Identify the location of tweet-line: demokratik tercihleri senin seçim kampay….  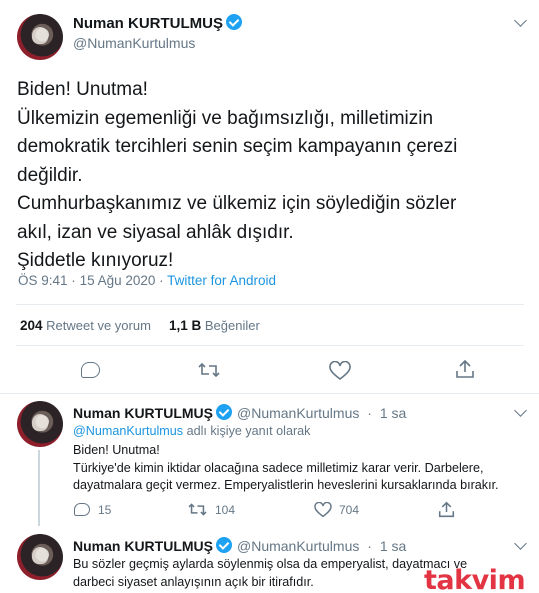
(237, 146).